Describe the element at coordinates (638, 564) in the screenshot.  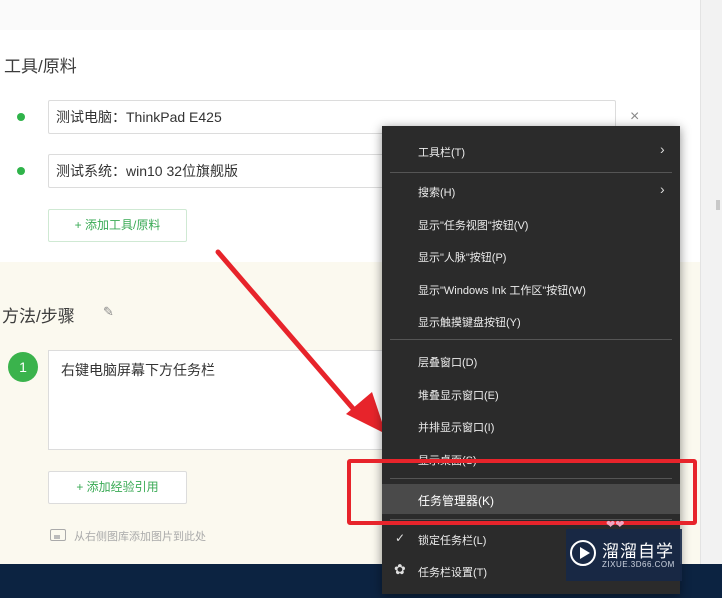
I see `logo-subtext: ZIXUE.3D66.COM` at that location.